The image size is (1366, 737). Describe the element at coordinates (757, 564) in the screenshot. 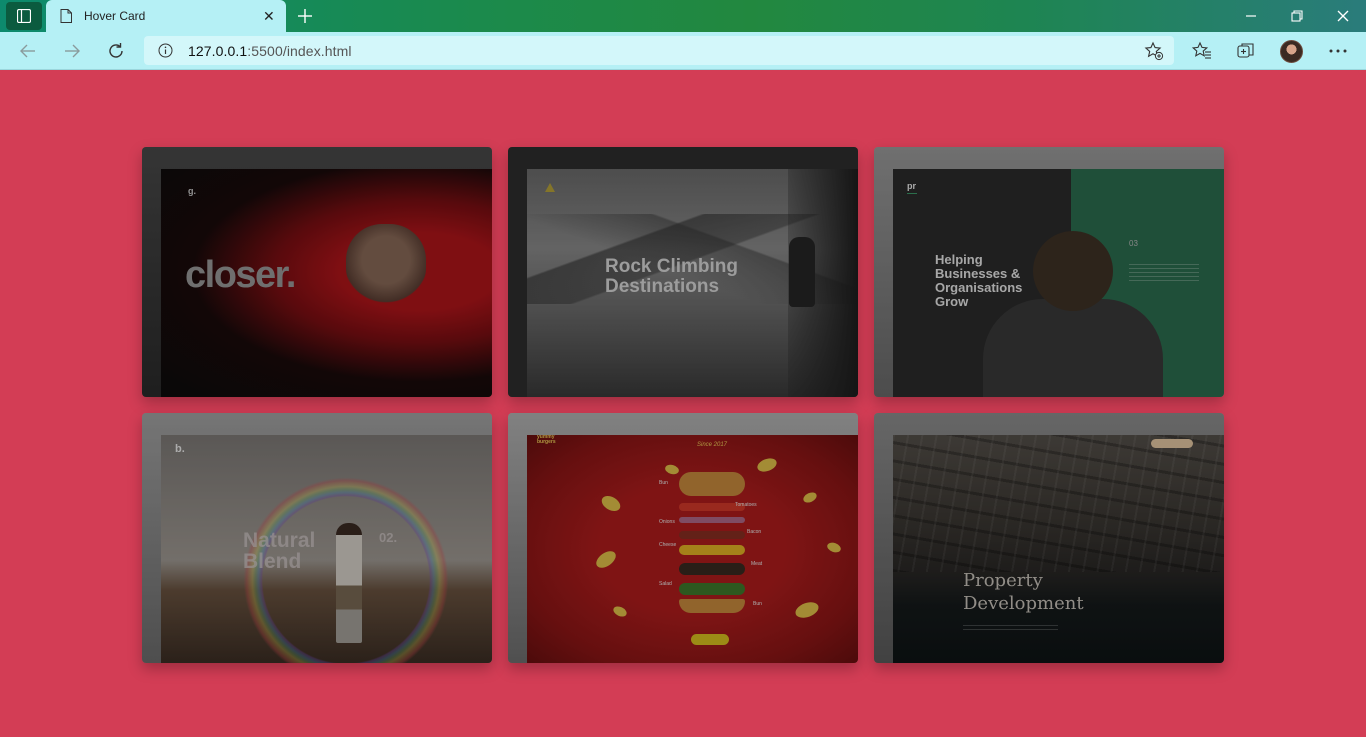

I see `ingredient-label: Meat` at that location.